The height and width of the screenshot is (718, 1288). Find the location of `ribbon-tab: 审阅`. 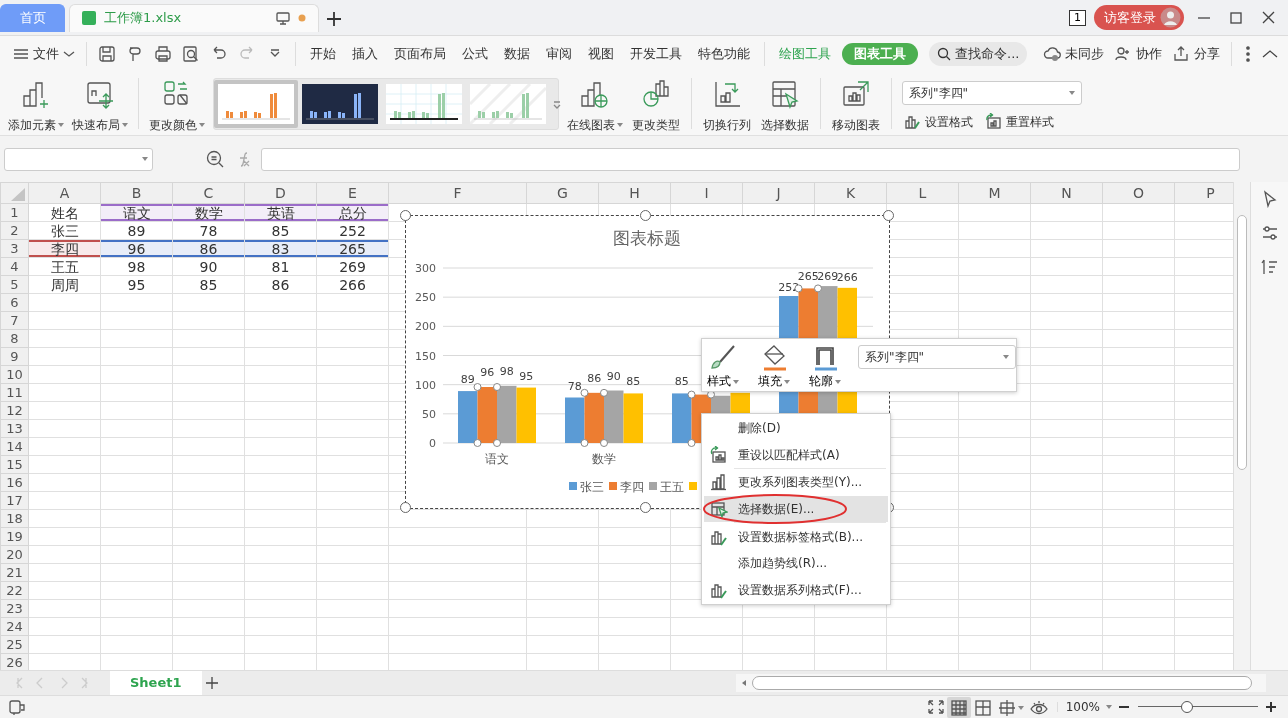

ribbon-tab: 审阅 is located at coordinates (559, 54).